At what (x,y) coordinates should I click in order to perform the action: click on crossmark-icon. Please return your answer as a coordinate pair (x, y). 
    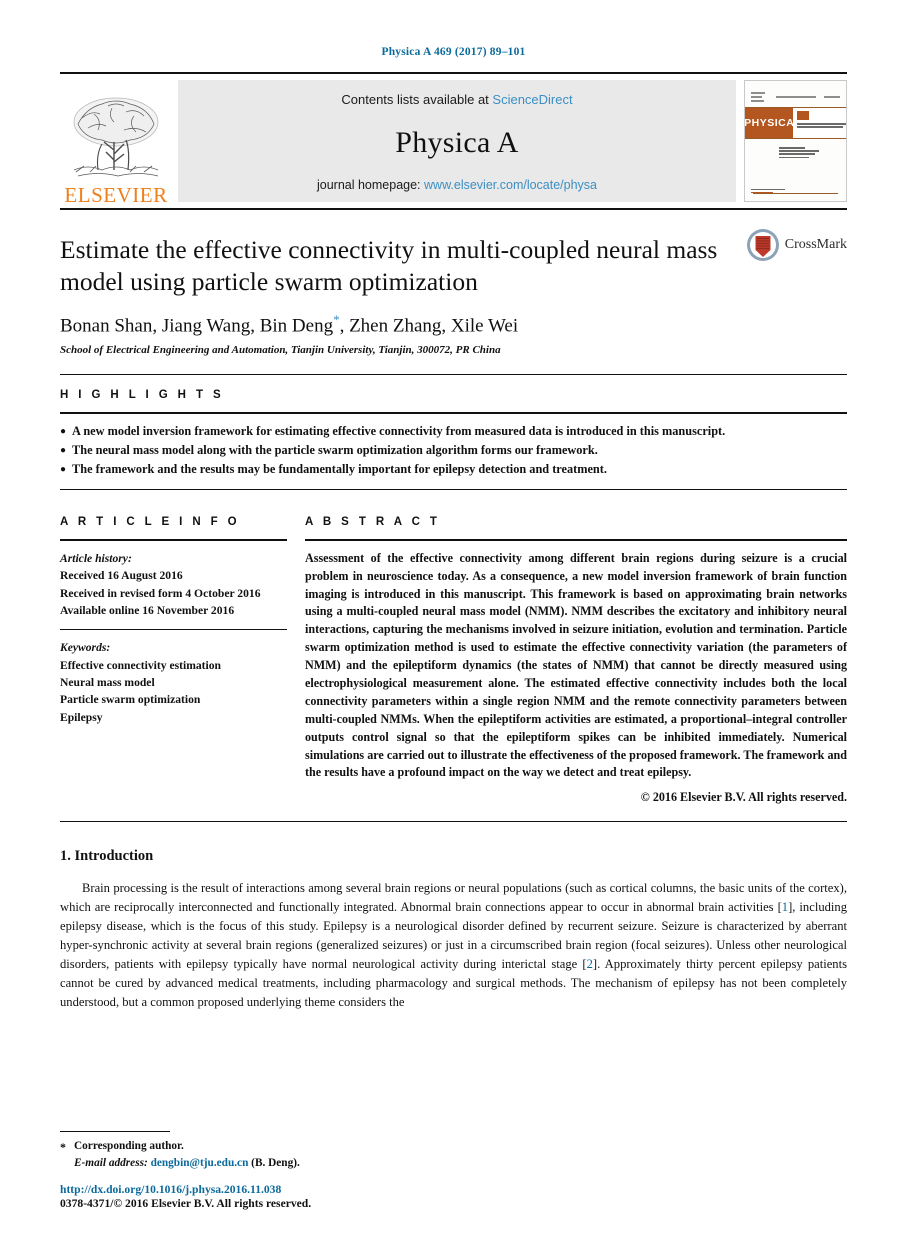
    Looking at the image, I should click on (762, 245).